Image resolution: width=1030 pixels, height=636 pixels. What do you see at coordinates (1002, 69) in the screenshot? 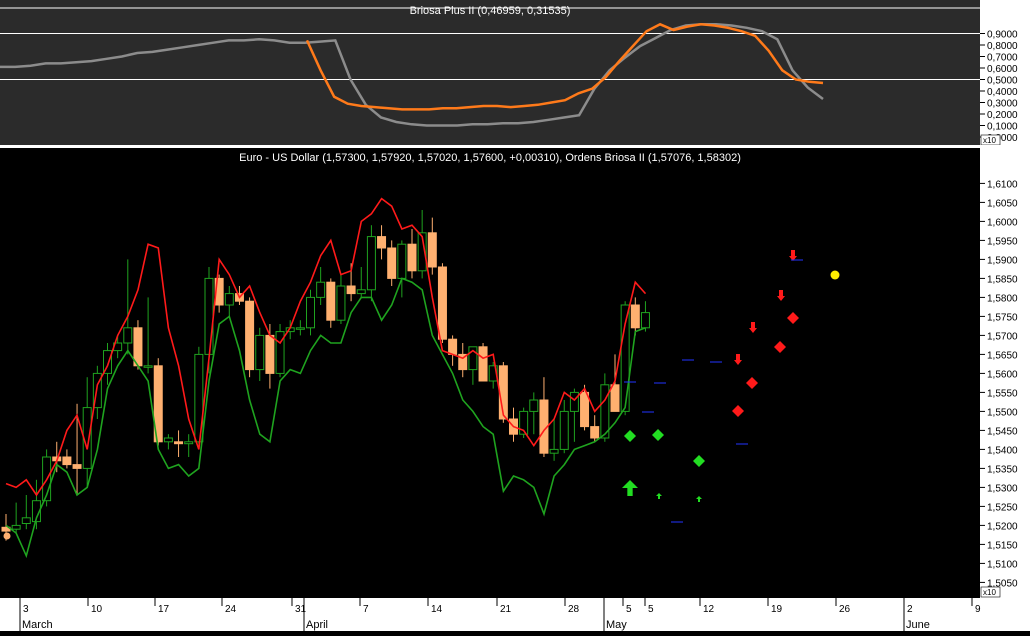
I see `upper-ytick-label: 0,6000` at bounding box center [1002, 69].